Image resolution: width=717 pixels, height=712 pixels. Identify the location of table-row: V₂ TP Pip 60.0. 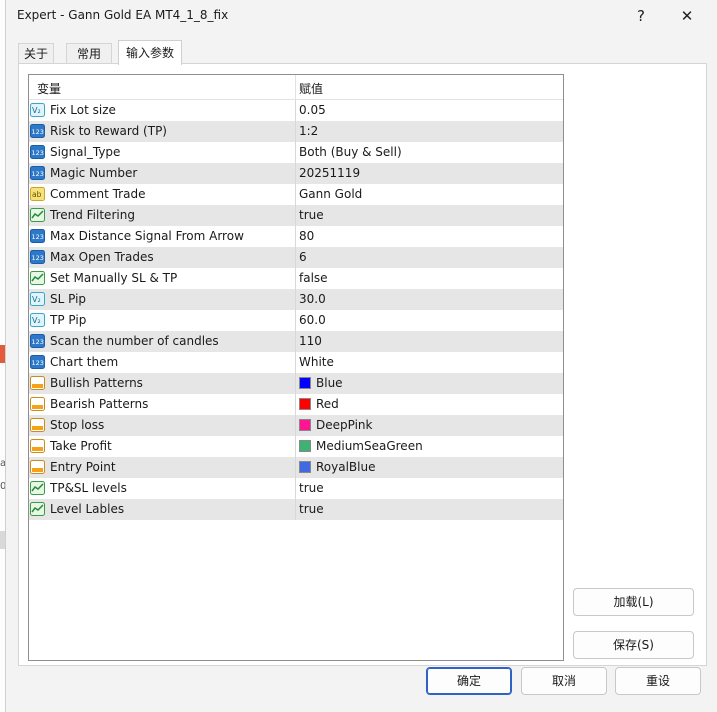
(296, 320).